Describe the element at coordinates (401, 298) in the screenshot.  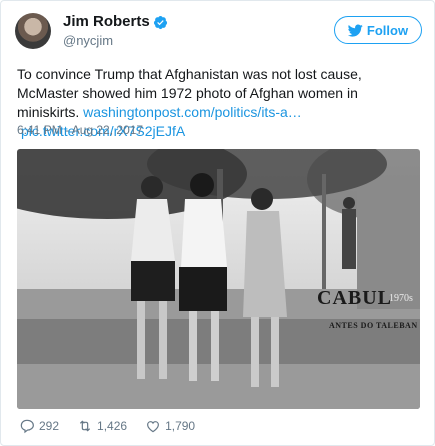
I see `photo-decade: 1970s` at that location.